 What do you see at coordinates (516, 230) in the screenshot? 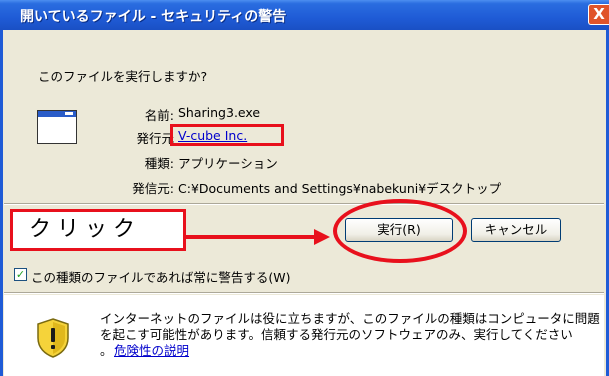
I see `cancel-button: キャンセル` at bounding box center [516, 230].